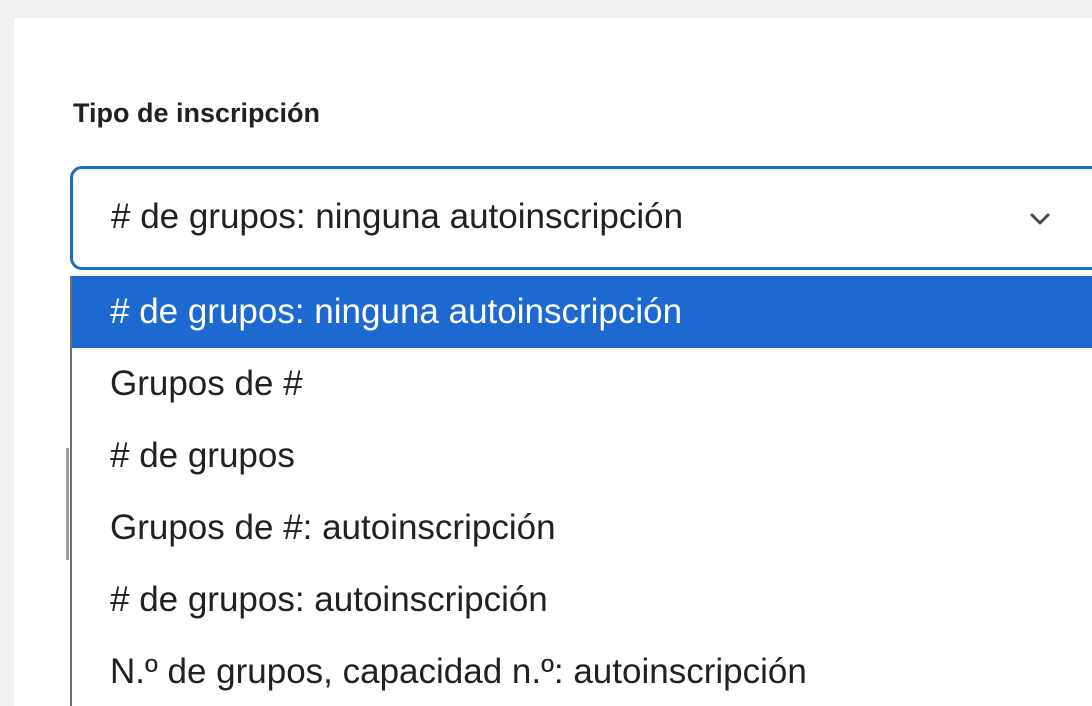 Image resolution: width=1092 pixels, height=706 pixels. I want to click on dropdown-option: Grupos de #: autoinscripción, so click(582, 528).